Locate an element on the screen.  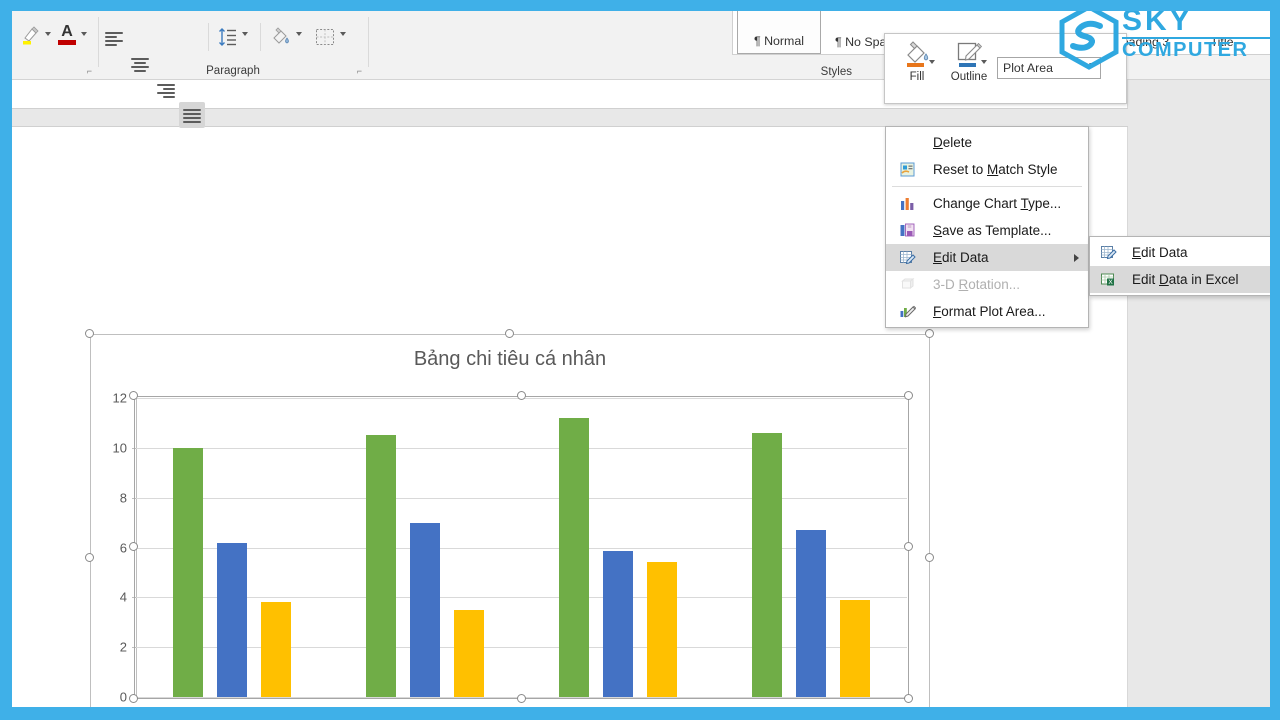
svg-text: X is located at coordinates (1110, 282).